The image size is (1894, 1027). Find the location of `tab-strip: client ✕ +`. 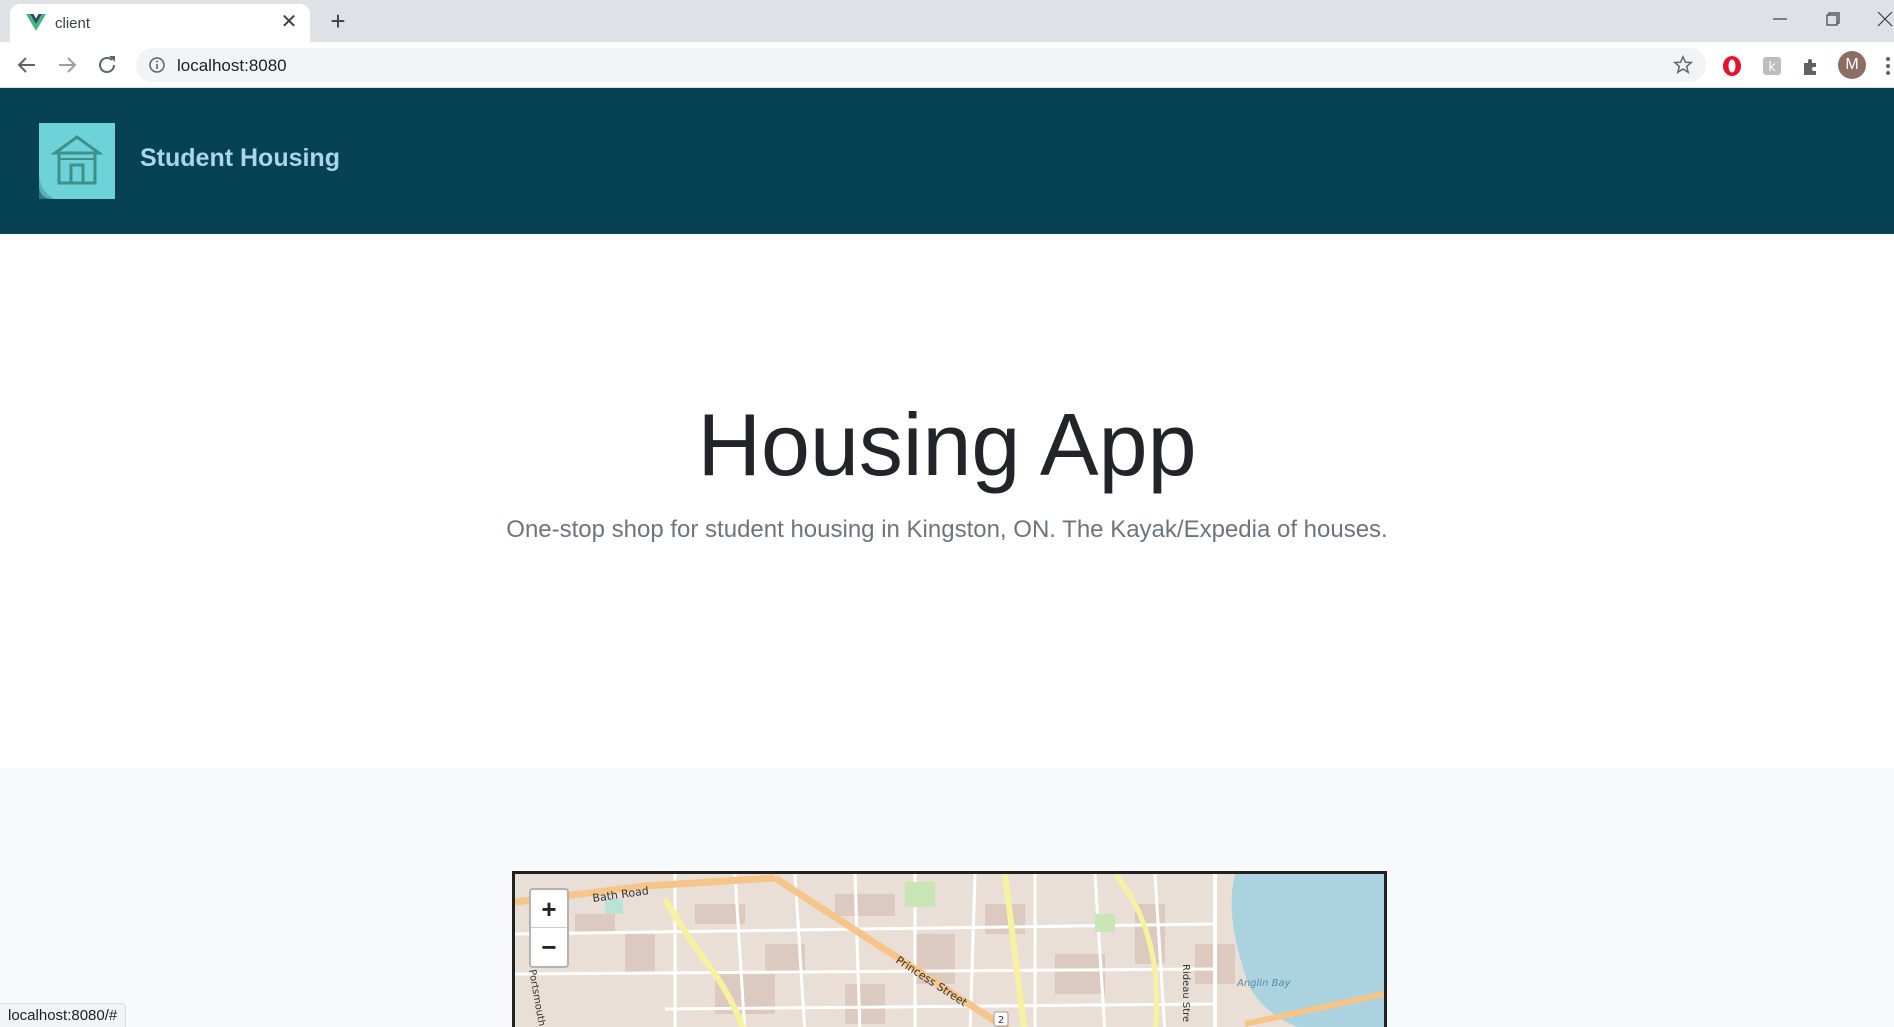

tab-strip: client ✕ + is located at coordinates (947, 21).